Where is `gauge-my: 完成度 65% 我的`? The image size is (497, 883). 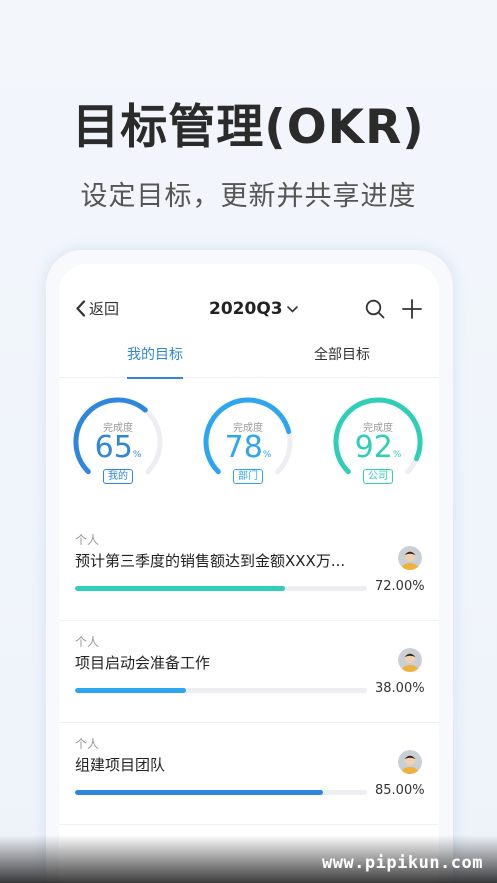 gauge-my: 完成度 65% 我的 is located at coordinates (118, 442).